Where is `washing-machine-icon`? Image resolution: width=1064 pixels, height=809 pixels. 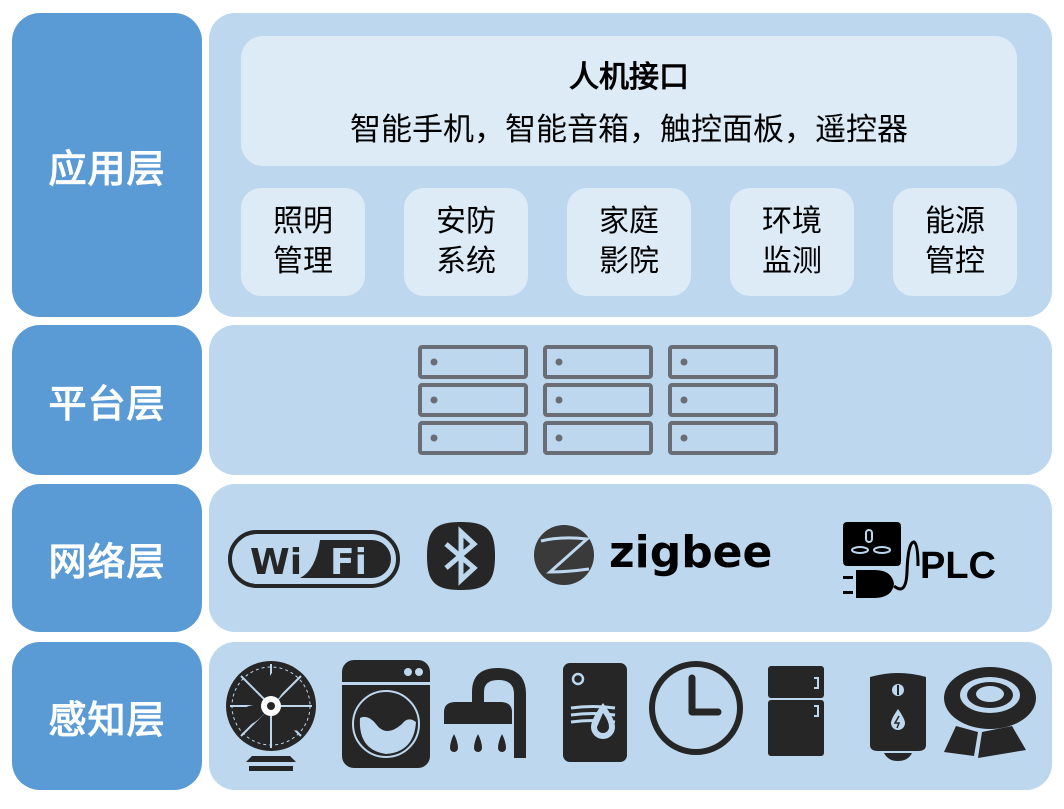
washing-machine-icon is located at coordinates (386, 714).